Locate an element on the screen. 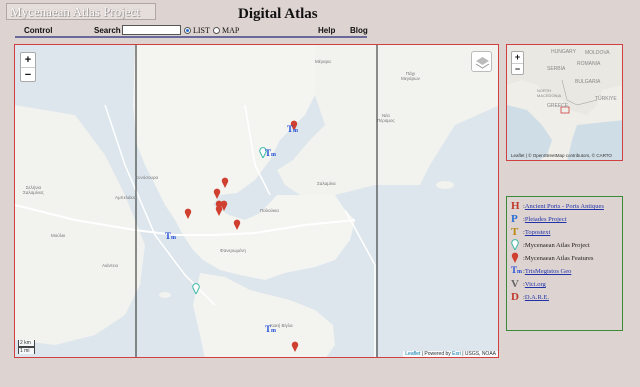  help-link: Help is located at coordinates (326, 30).